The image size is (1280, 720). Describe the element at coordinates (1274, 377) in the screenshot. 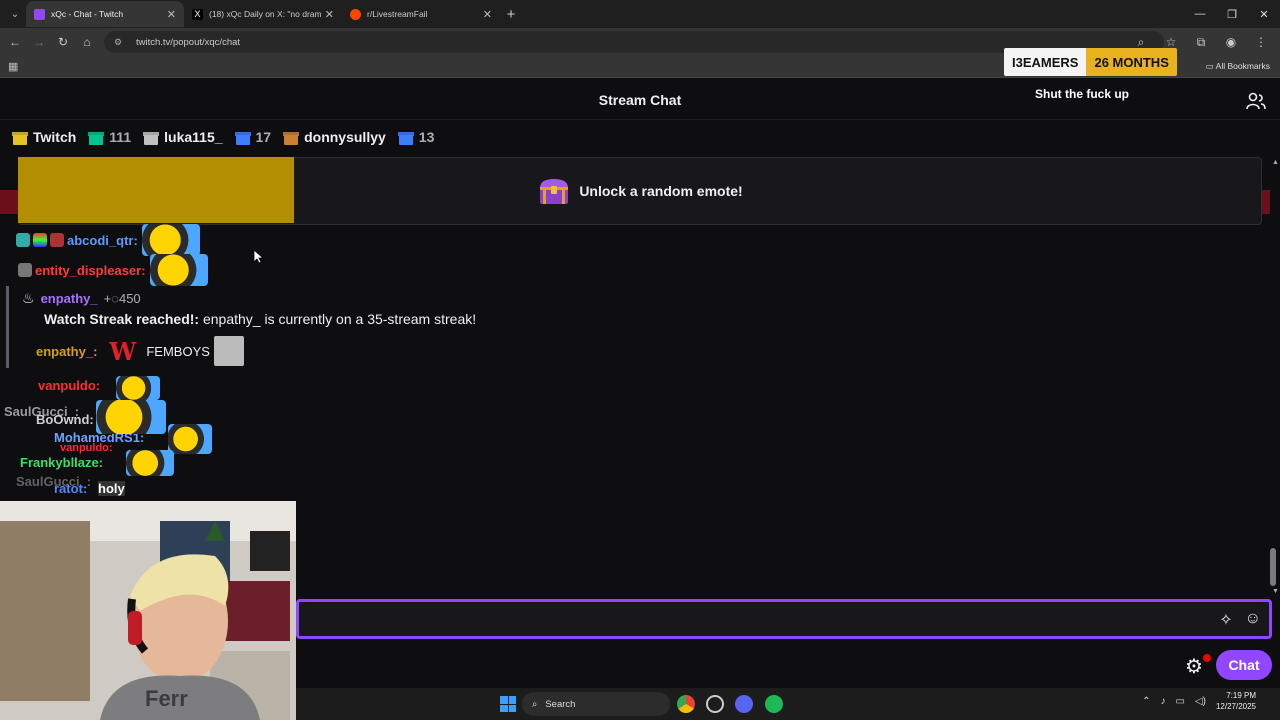

I see `chat-scrollbar` at that location.